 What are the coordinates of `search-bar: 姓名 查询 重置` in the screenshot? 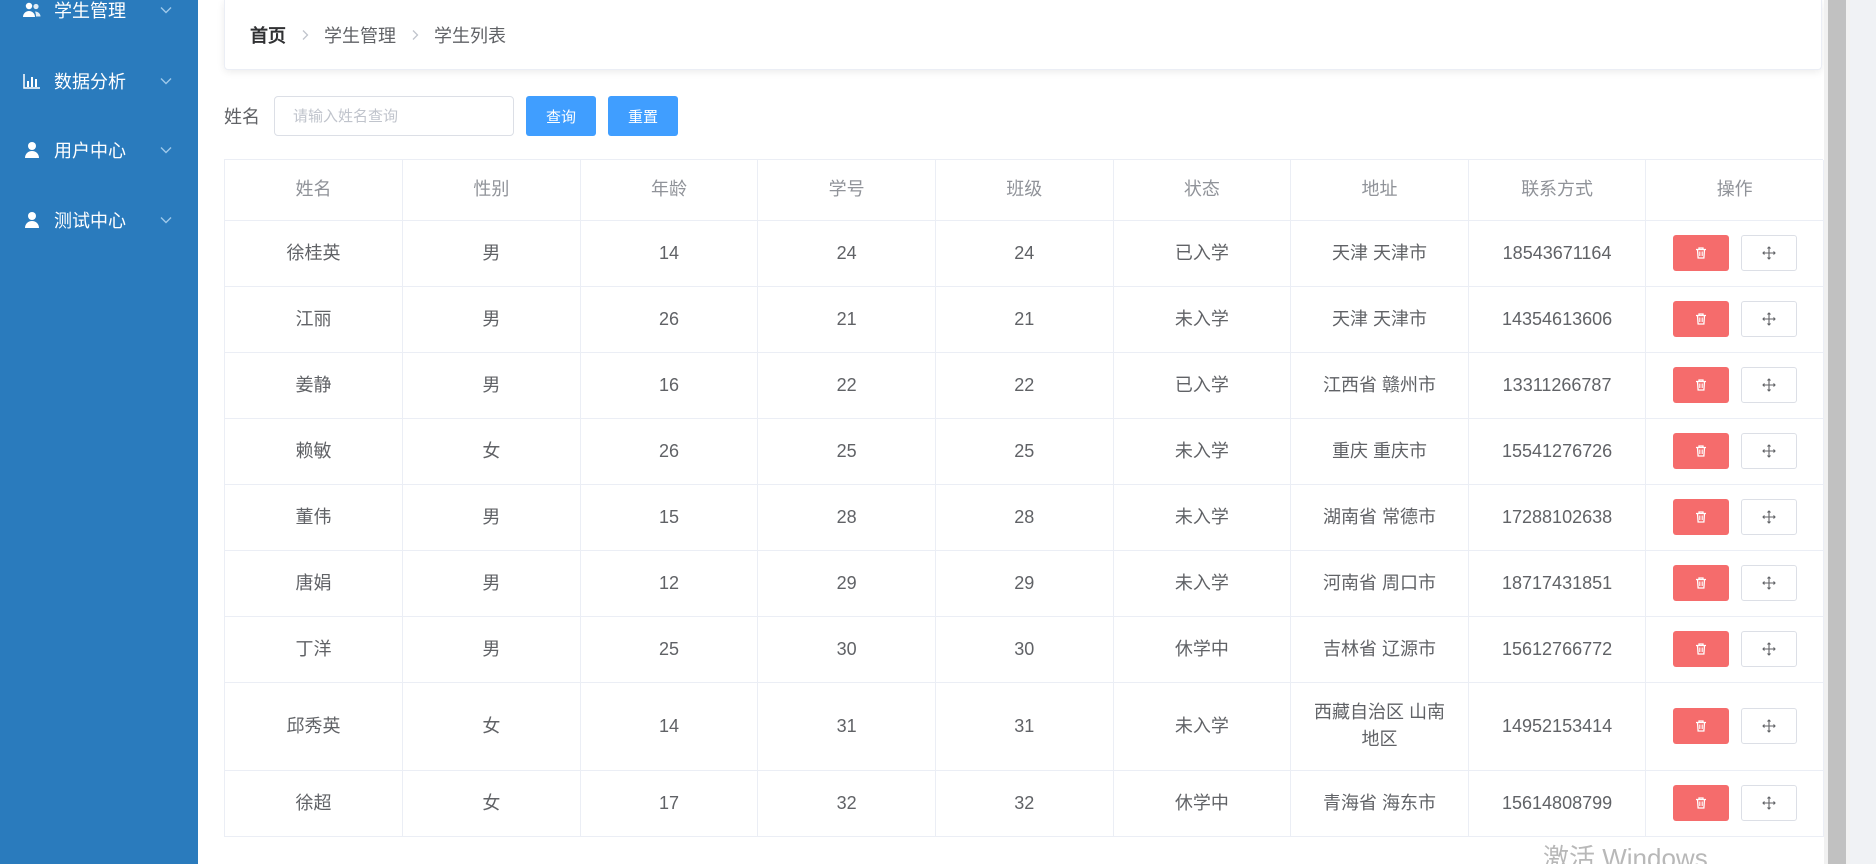 It's located at (451, 116).